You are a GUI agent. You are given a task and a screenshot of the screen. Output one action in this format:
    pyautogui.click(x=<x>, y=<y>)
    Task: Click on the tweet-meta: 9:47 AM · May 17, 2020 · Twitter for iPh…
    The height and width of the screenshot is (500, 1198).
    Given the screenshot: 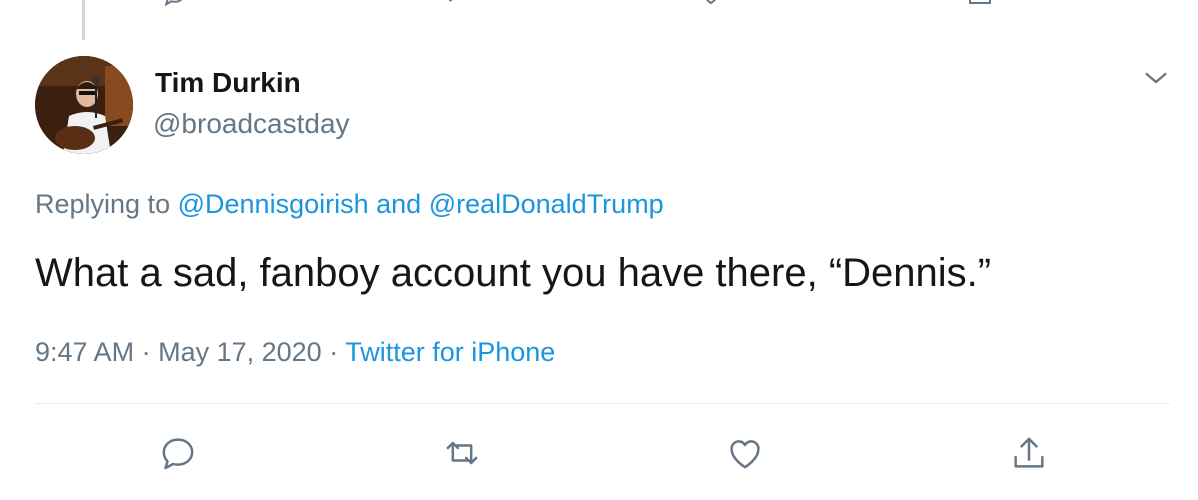 What is the action you would take?
    pyautogui.click(x=295, y=352)
    